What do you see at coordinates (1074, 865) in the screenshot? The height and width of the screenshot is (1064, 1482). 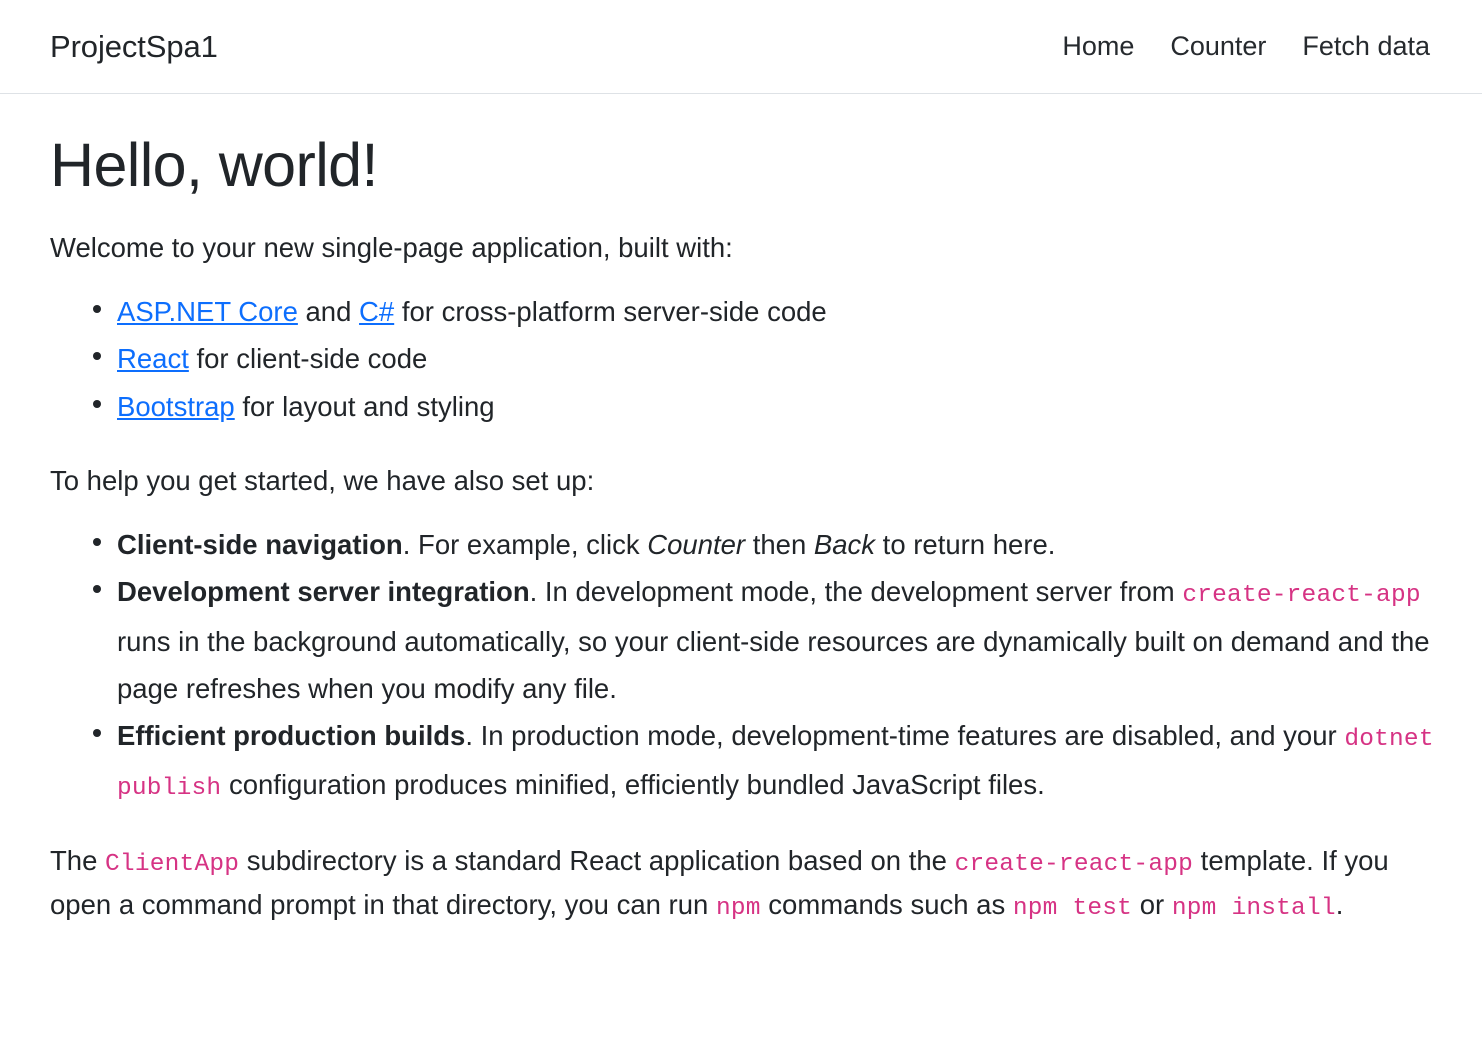 I see `code-create-react-app-2: create-react-app` at bounding box center [1074, 865].